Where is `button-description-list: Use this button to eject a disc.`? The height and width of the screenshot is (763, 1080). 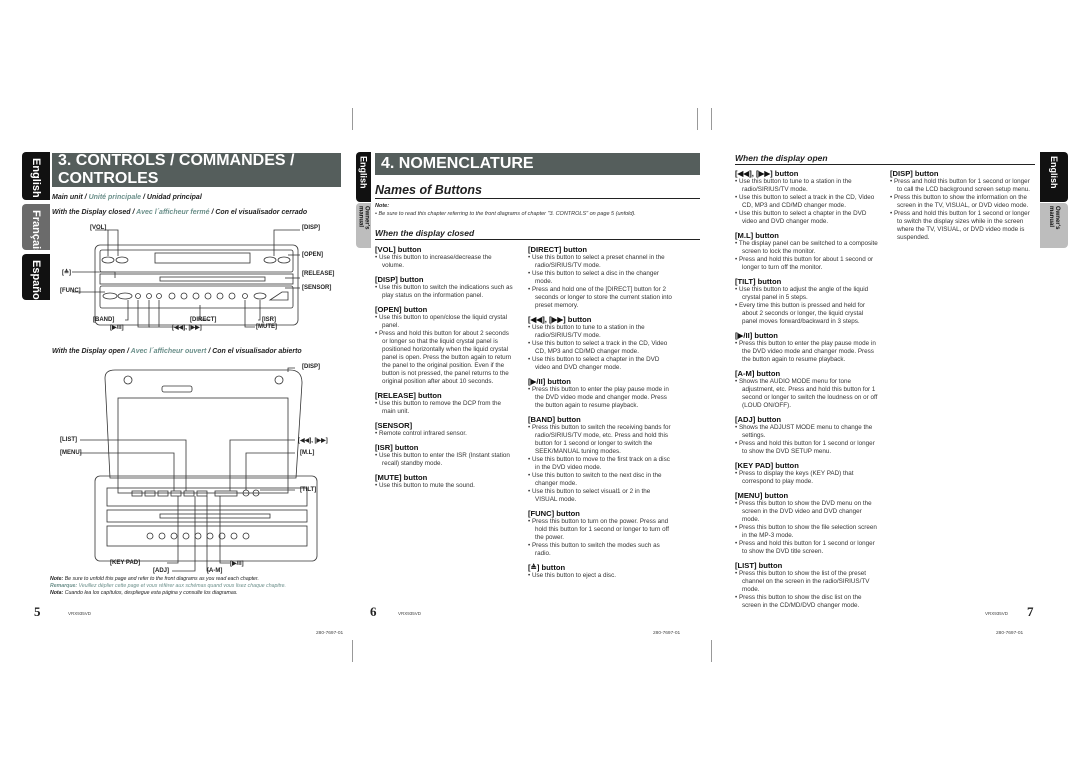
button-description-list: Use this button to eject a disc. is located at coordinates (600, 576).